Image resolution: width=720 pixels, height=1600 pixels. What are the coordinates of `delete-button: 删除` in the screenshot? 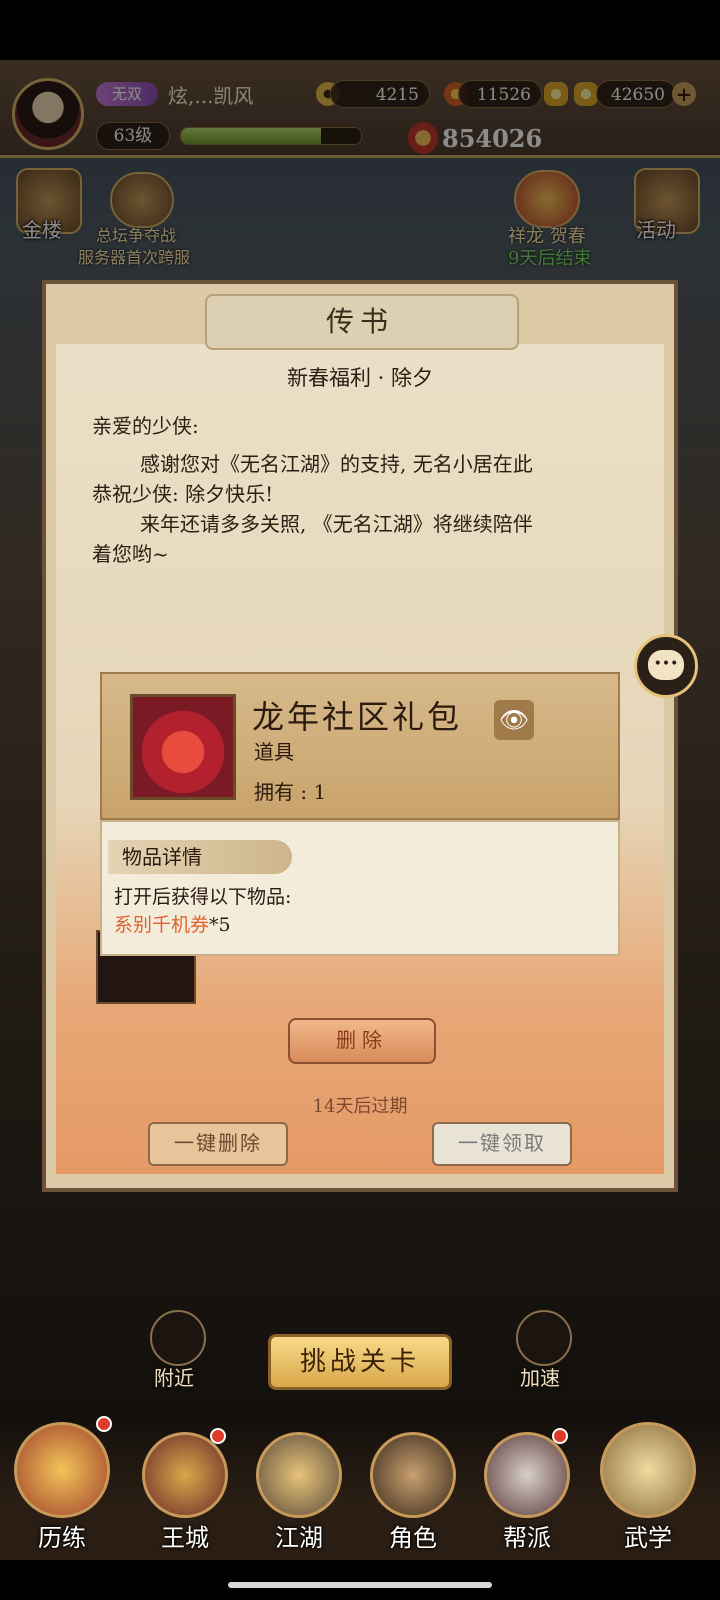 It's located at (362, 1041).